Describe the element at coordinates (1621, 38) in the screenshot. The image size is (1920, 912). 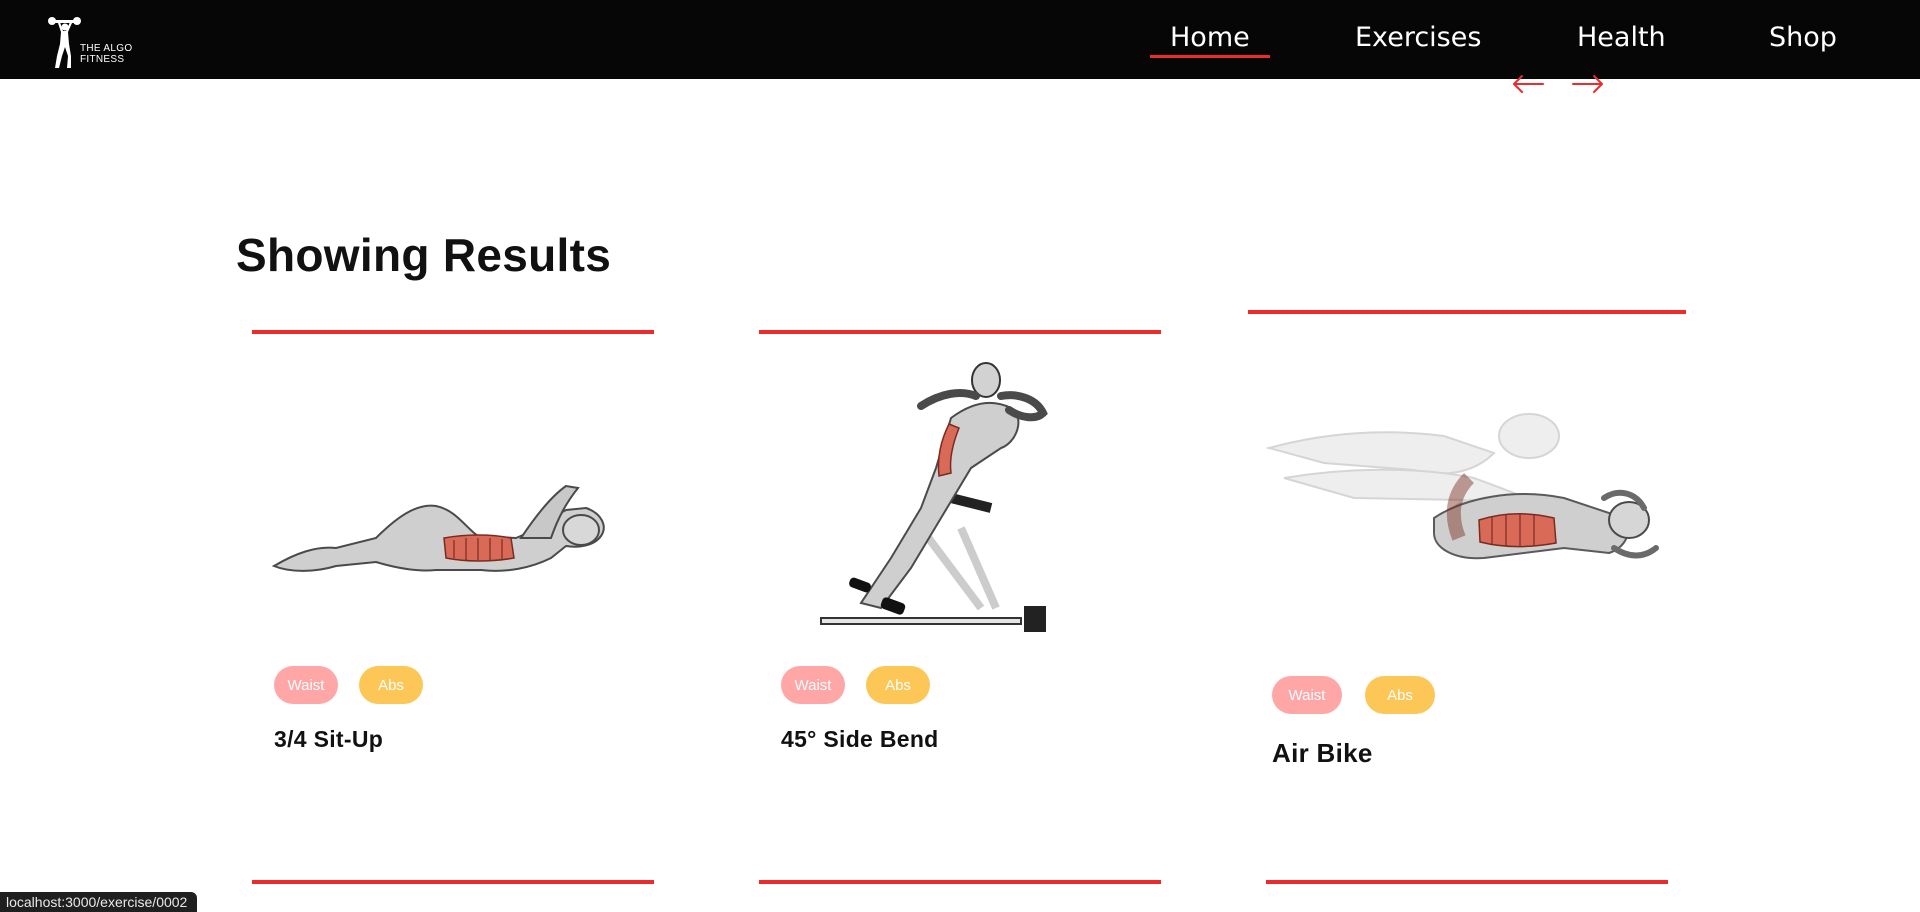
I see `nav-health: Health` at that location.